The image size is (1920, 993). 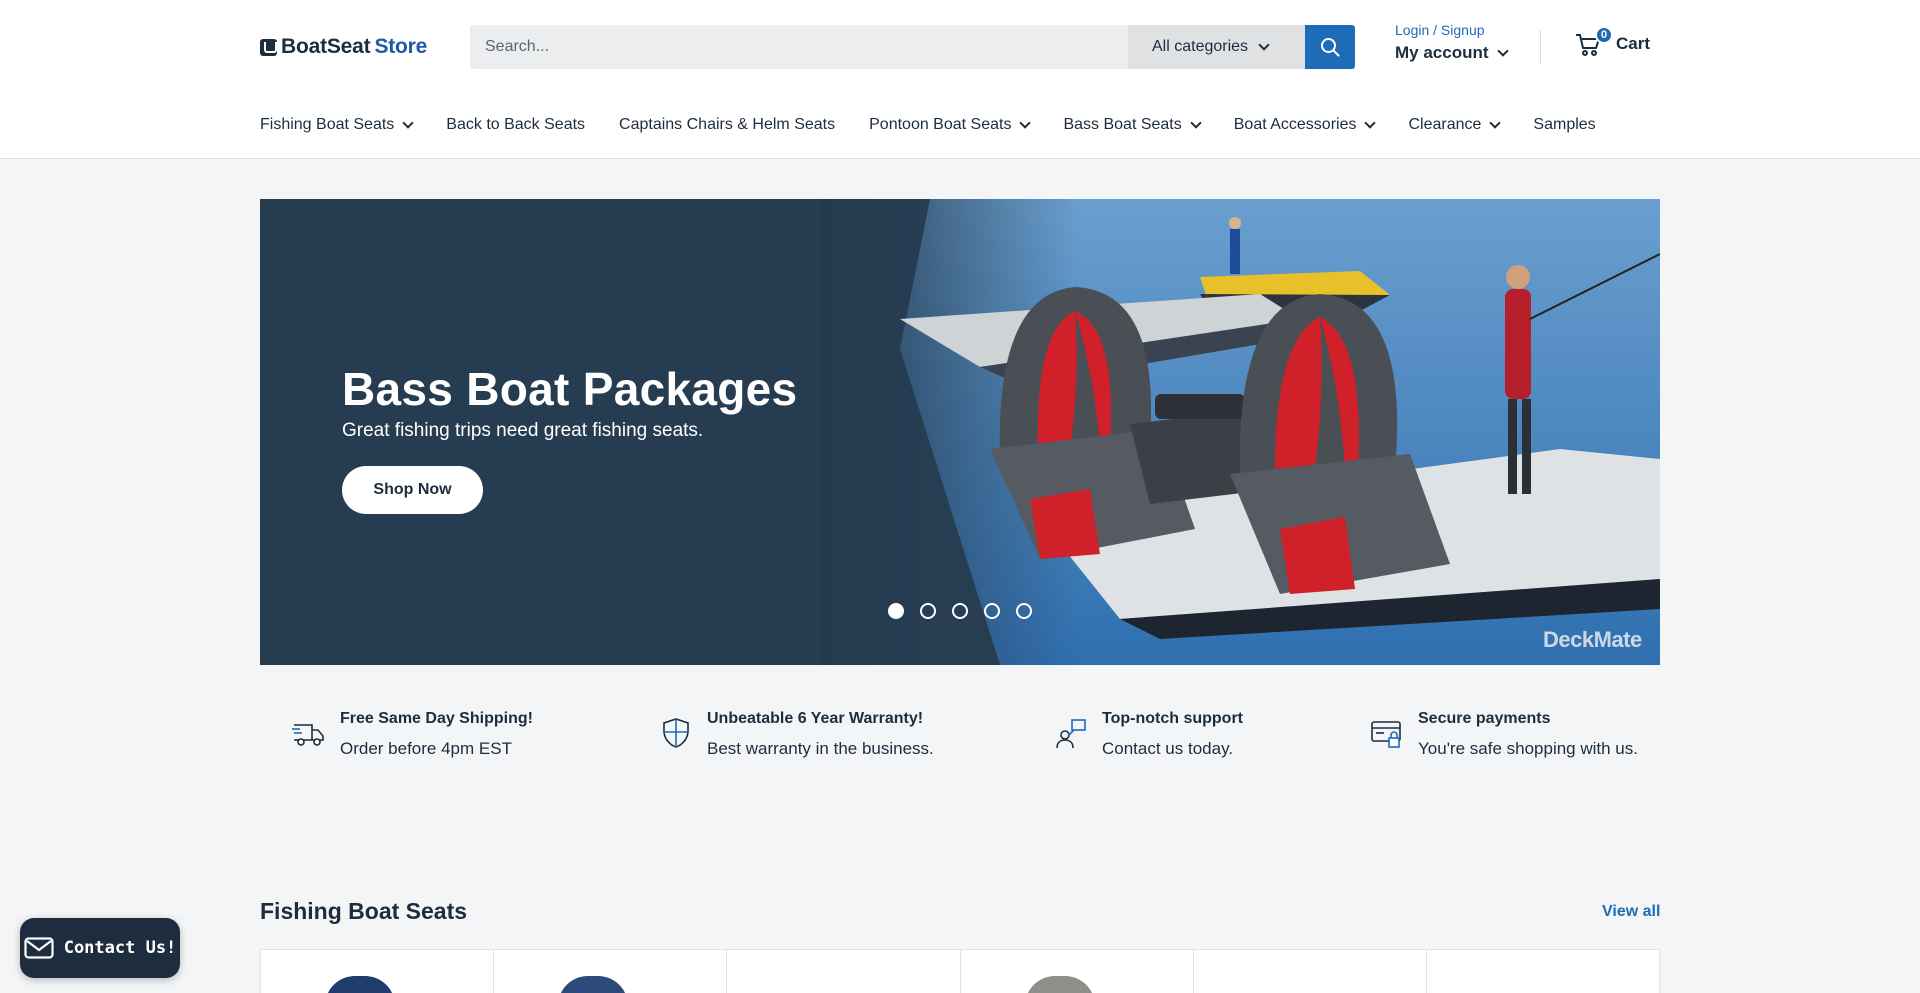 I want to click on search-input, so click(x=799, y=47).